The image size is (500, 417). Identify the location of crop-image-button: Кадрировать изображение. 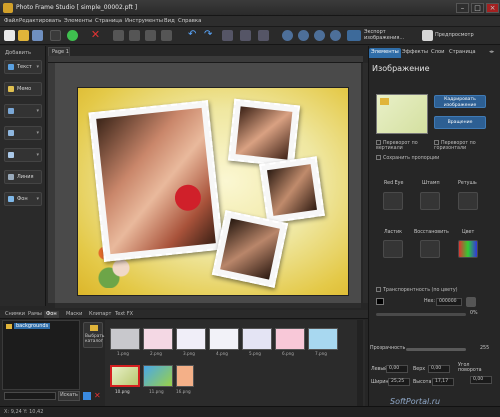
(460, 101).